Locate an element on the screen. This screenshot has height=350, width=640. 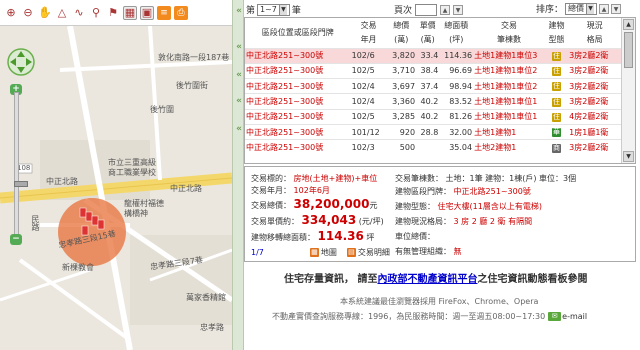
table-scrollbar: ▲ ▼ is located at coordinates (628, 90).